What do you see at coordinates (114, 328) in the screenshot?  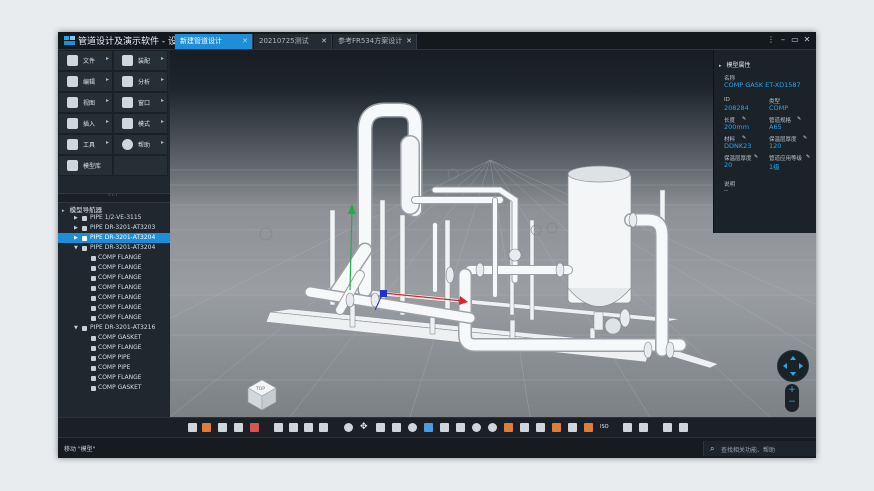 I see `tree-item-pipe-at3216: ▼ PIPE DR-3201-AT3216` at bounding box center [114, 328].